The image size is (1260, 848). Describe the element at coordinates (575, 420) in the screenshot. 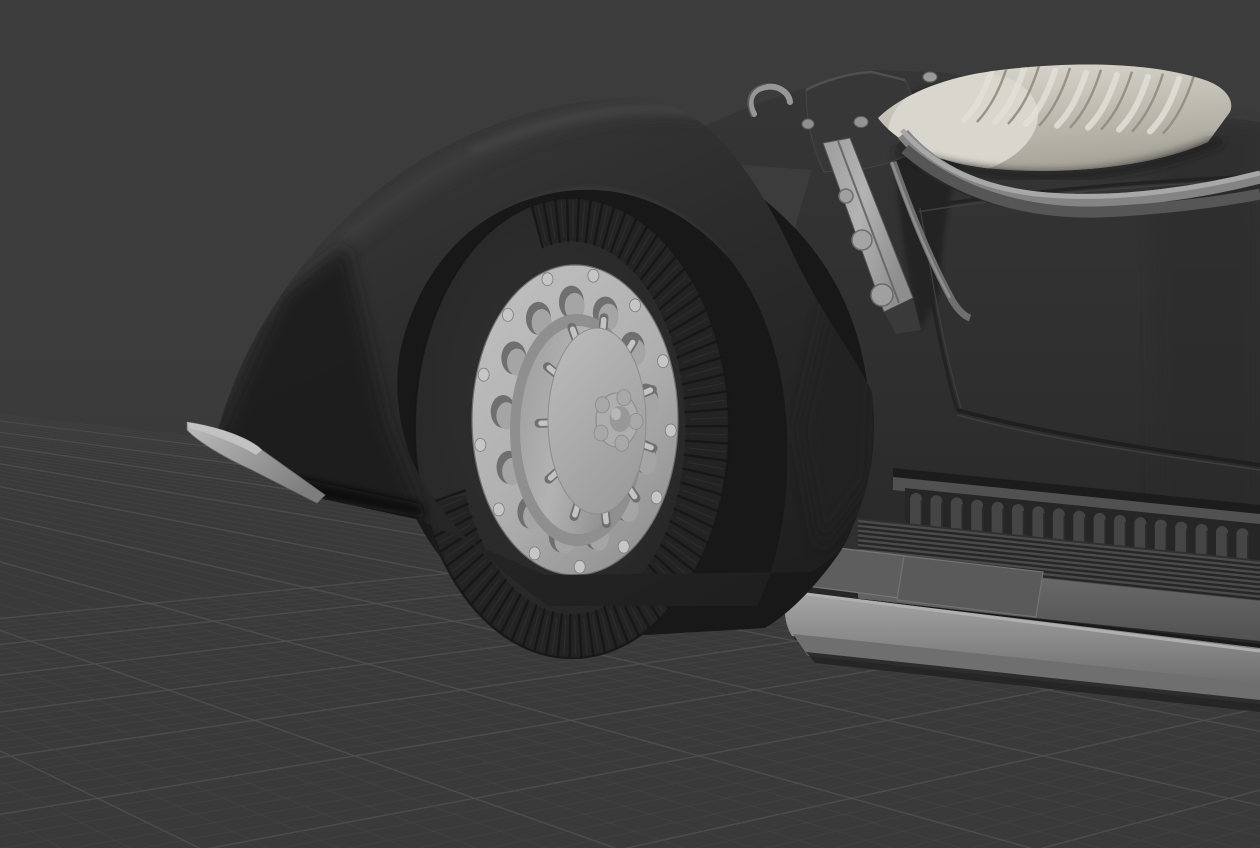

I see `wheel-hub` at that location.